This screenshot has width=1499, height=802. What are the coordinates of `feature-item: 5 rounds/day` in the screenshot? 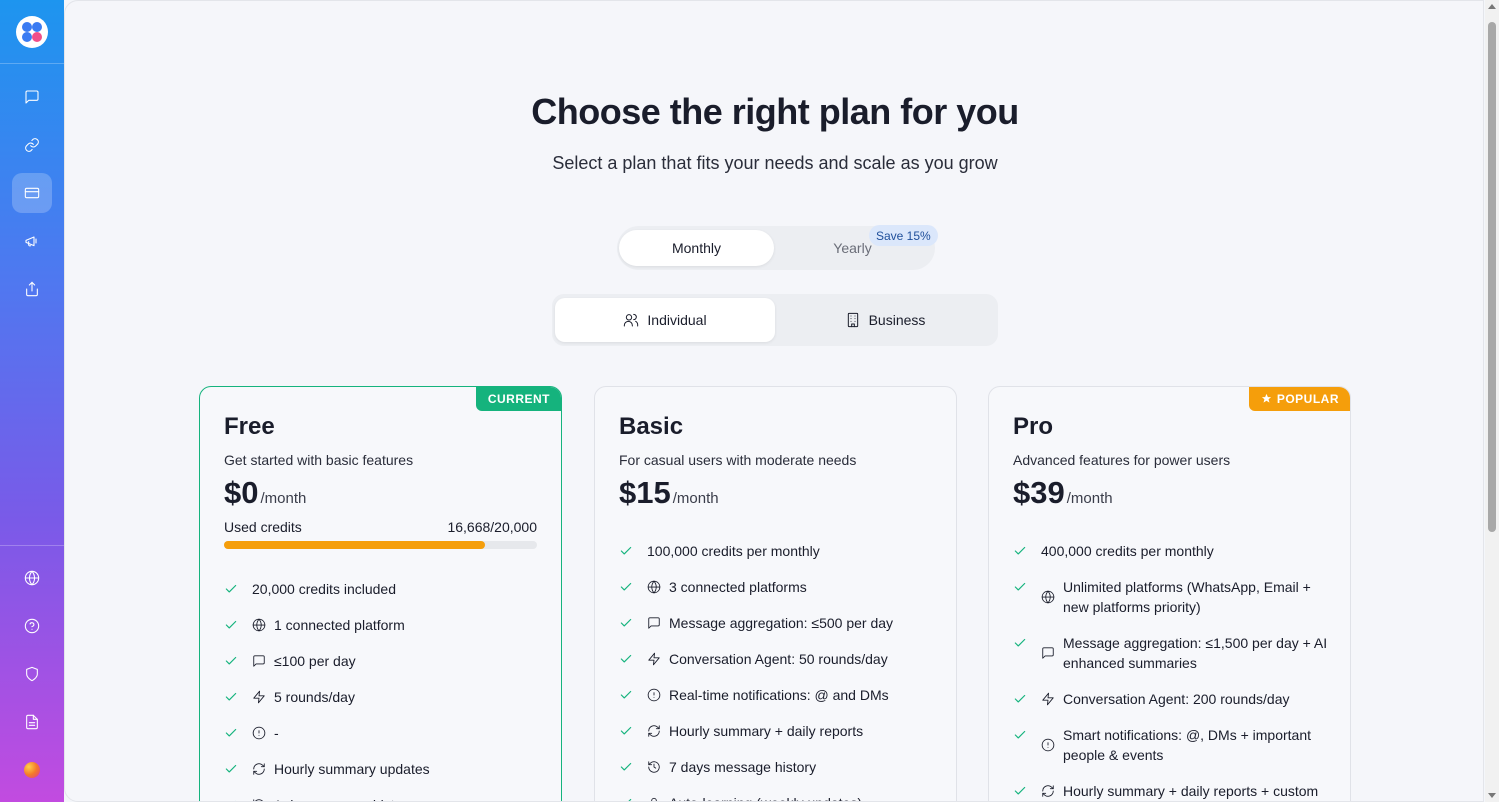 It's located at (382, 697).